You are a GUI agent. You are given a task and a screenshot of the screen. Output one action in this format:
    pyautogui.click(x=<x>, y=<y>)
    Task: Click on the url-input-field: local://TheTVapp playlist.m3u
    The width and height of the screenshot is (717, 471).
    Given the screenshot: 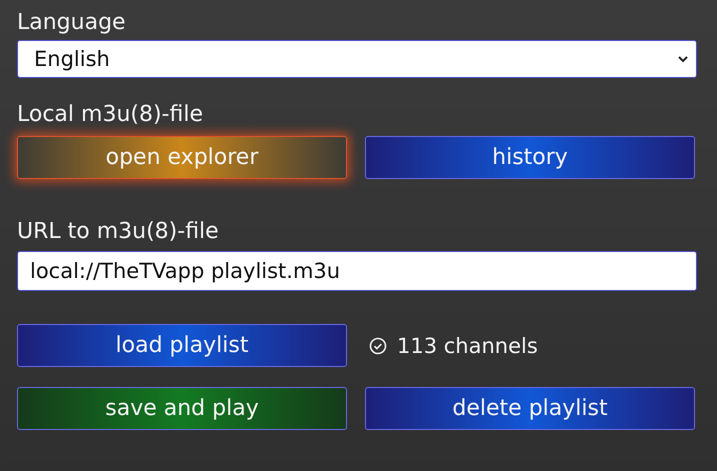 What is the action you would take?
    pyautogui.click(x=357, y=271)
    